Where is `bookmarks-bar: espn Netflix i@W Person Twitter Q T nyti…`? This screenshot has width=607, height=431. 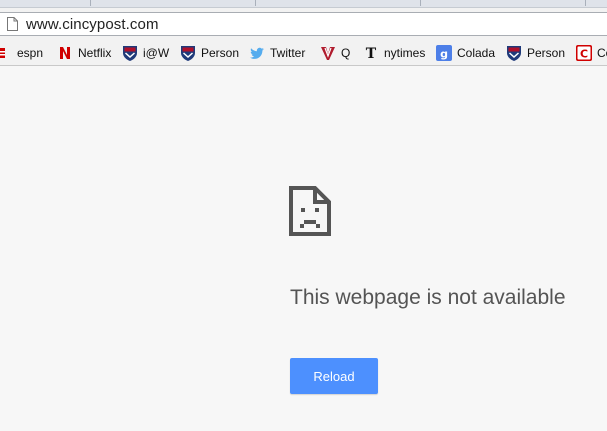
bookmarks-bar: espn Netflix i@W Person Twitter Q T nyti… is located at coordinates (303, 53).